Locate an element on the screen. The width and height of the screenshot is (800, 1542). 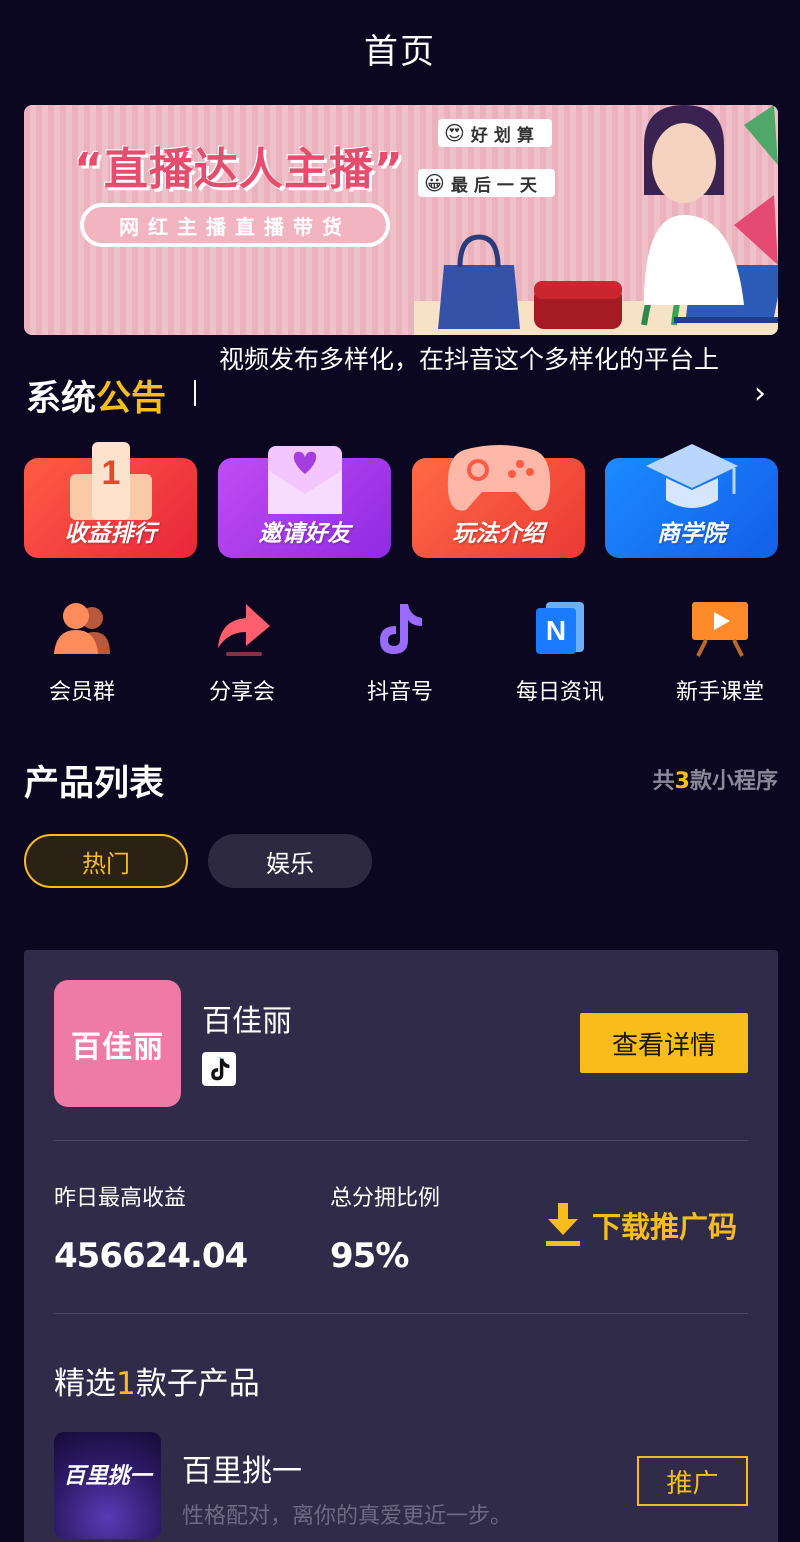
sub-product-logo-text: 百里挑一 is located at coordinates (107, 1476).